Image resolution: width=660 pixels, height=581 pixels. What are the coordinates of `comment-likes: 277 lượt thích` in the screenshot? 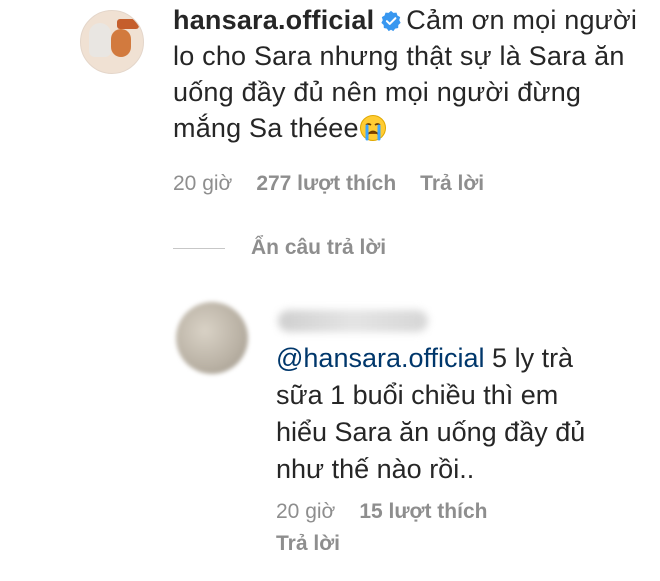 It's located at (326, 184).